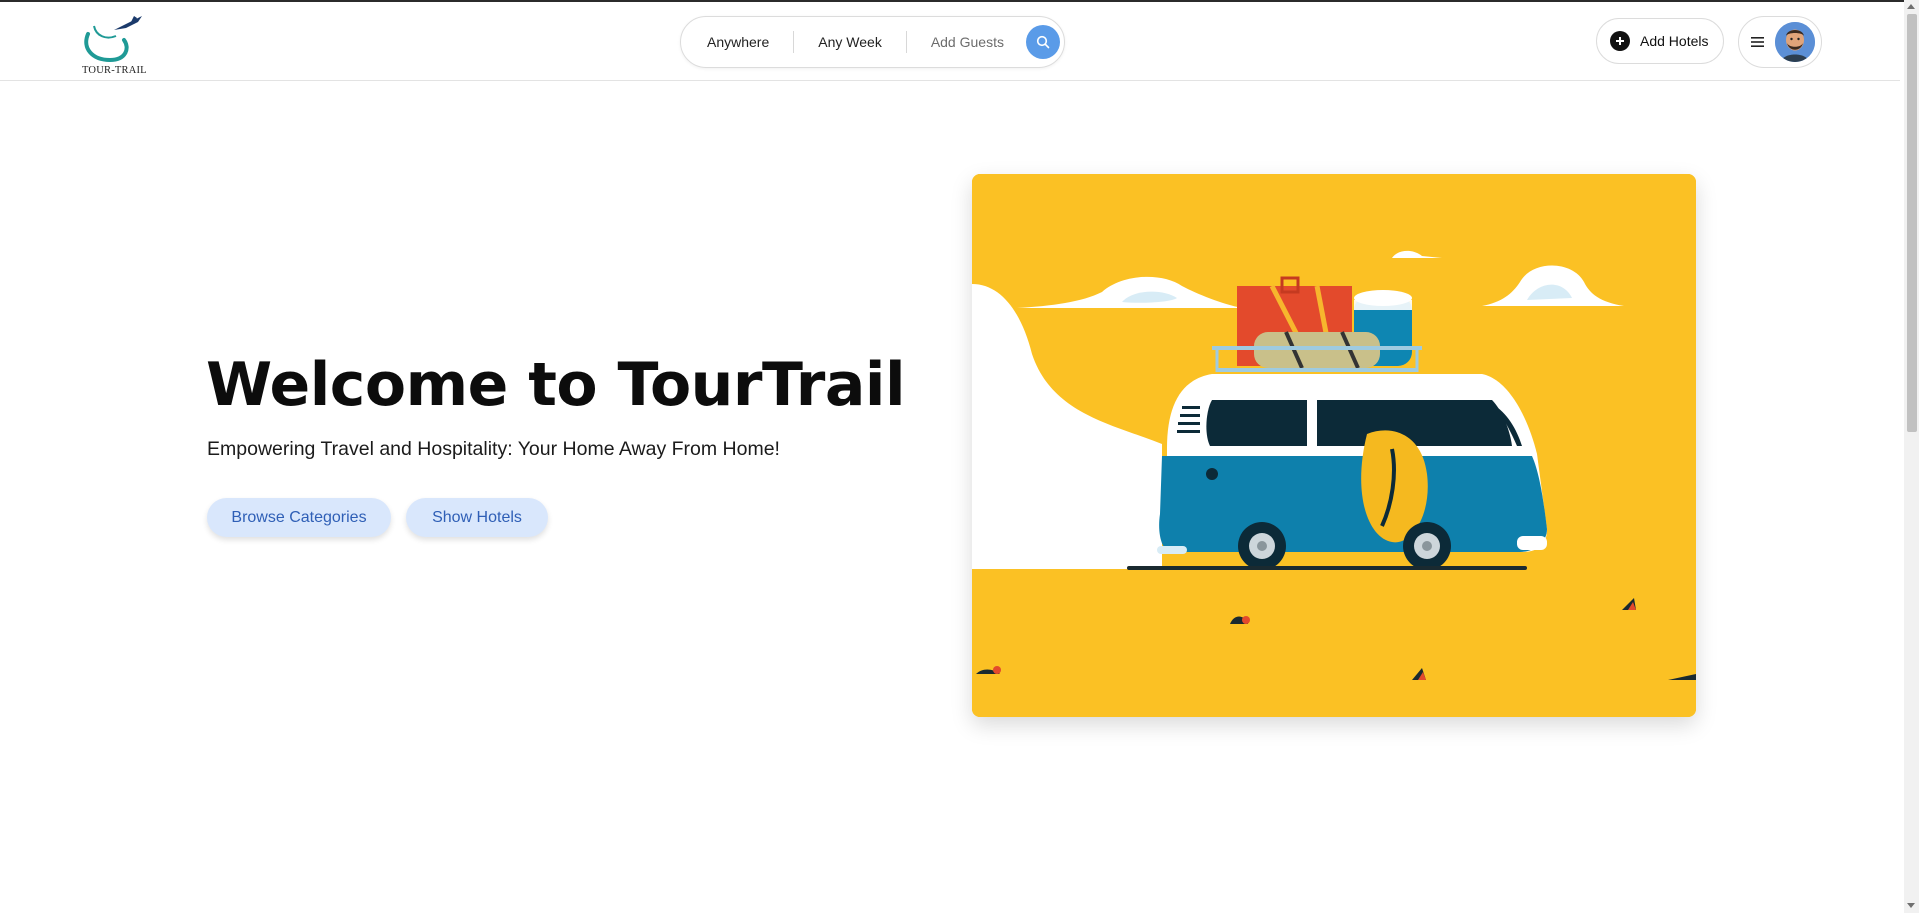  Describe the element at coordinates (1911, 905) in the screenshot. I see `scroll-down-arrow-icon` at that location.